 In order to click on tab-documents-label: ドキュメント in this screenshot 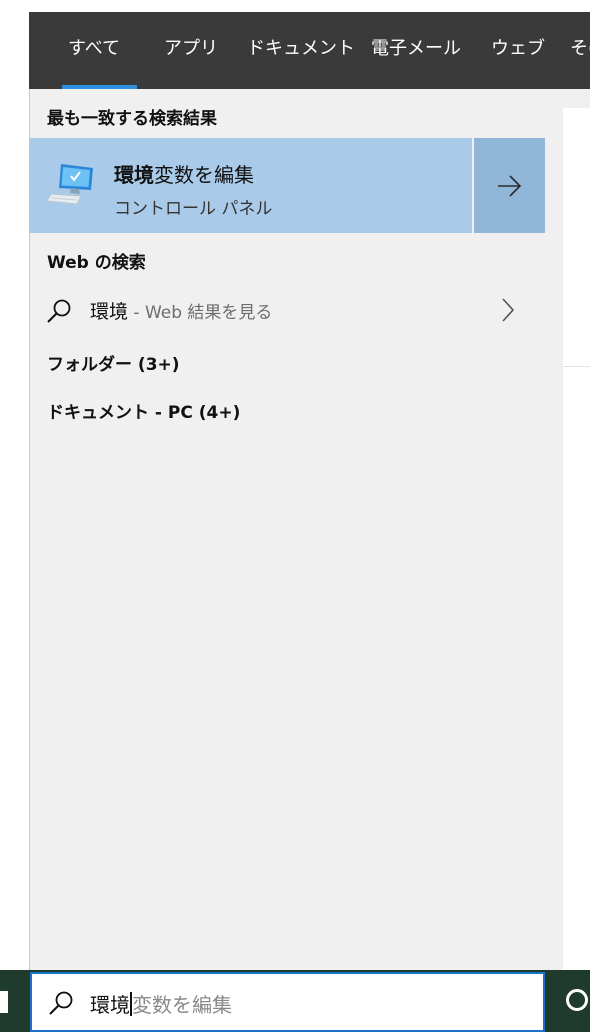, I will do `click(301, 48)`.